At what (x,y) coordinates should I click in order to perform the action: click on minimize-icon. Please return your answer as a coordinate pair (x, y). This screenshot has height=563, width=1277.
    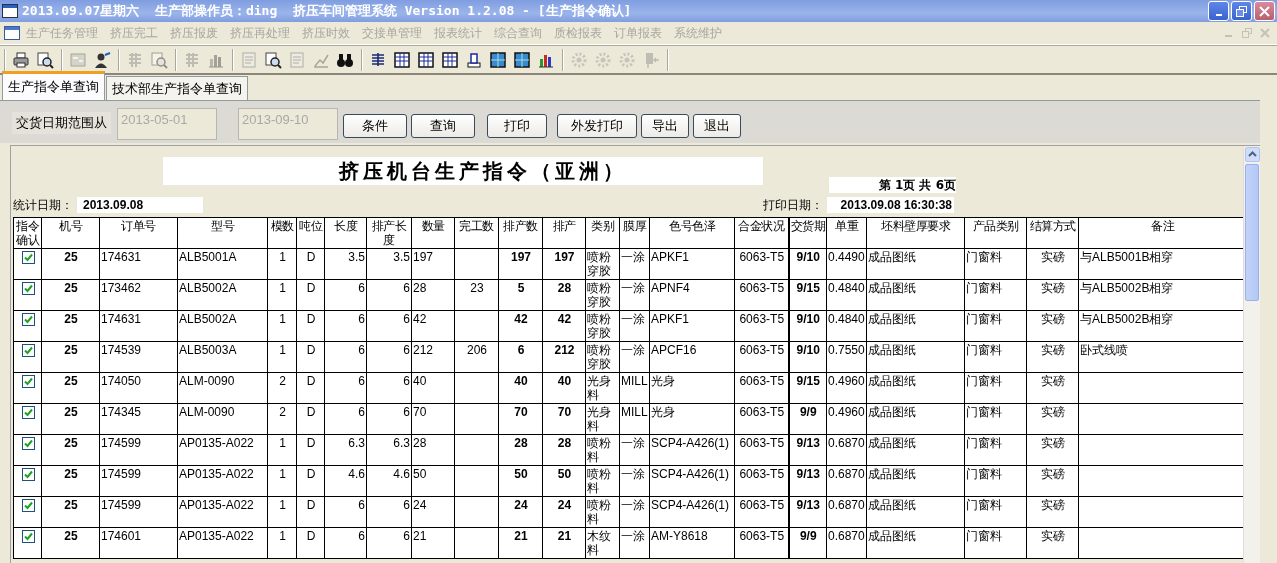
    Looking at the image, I should click on (1218, 15).